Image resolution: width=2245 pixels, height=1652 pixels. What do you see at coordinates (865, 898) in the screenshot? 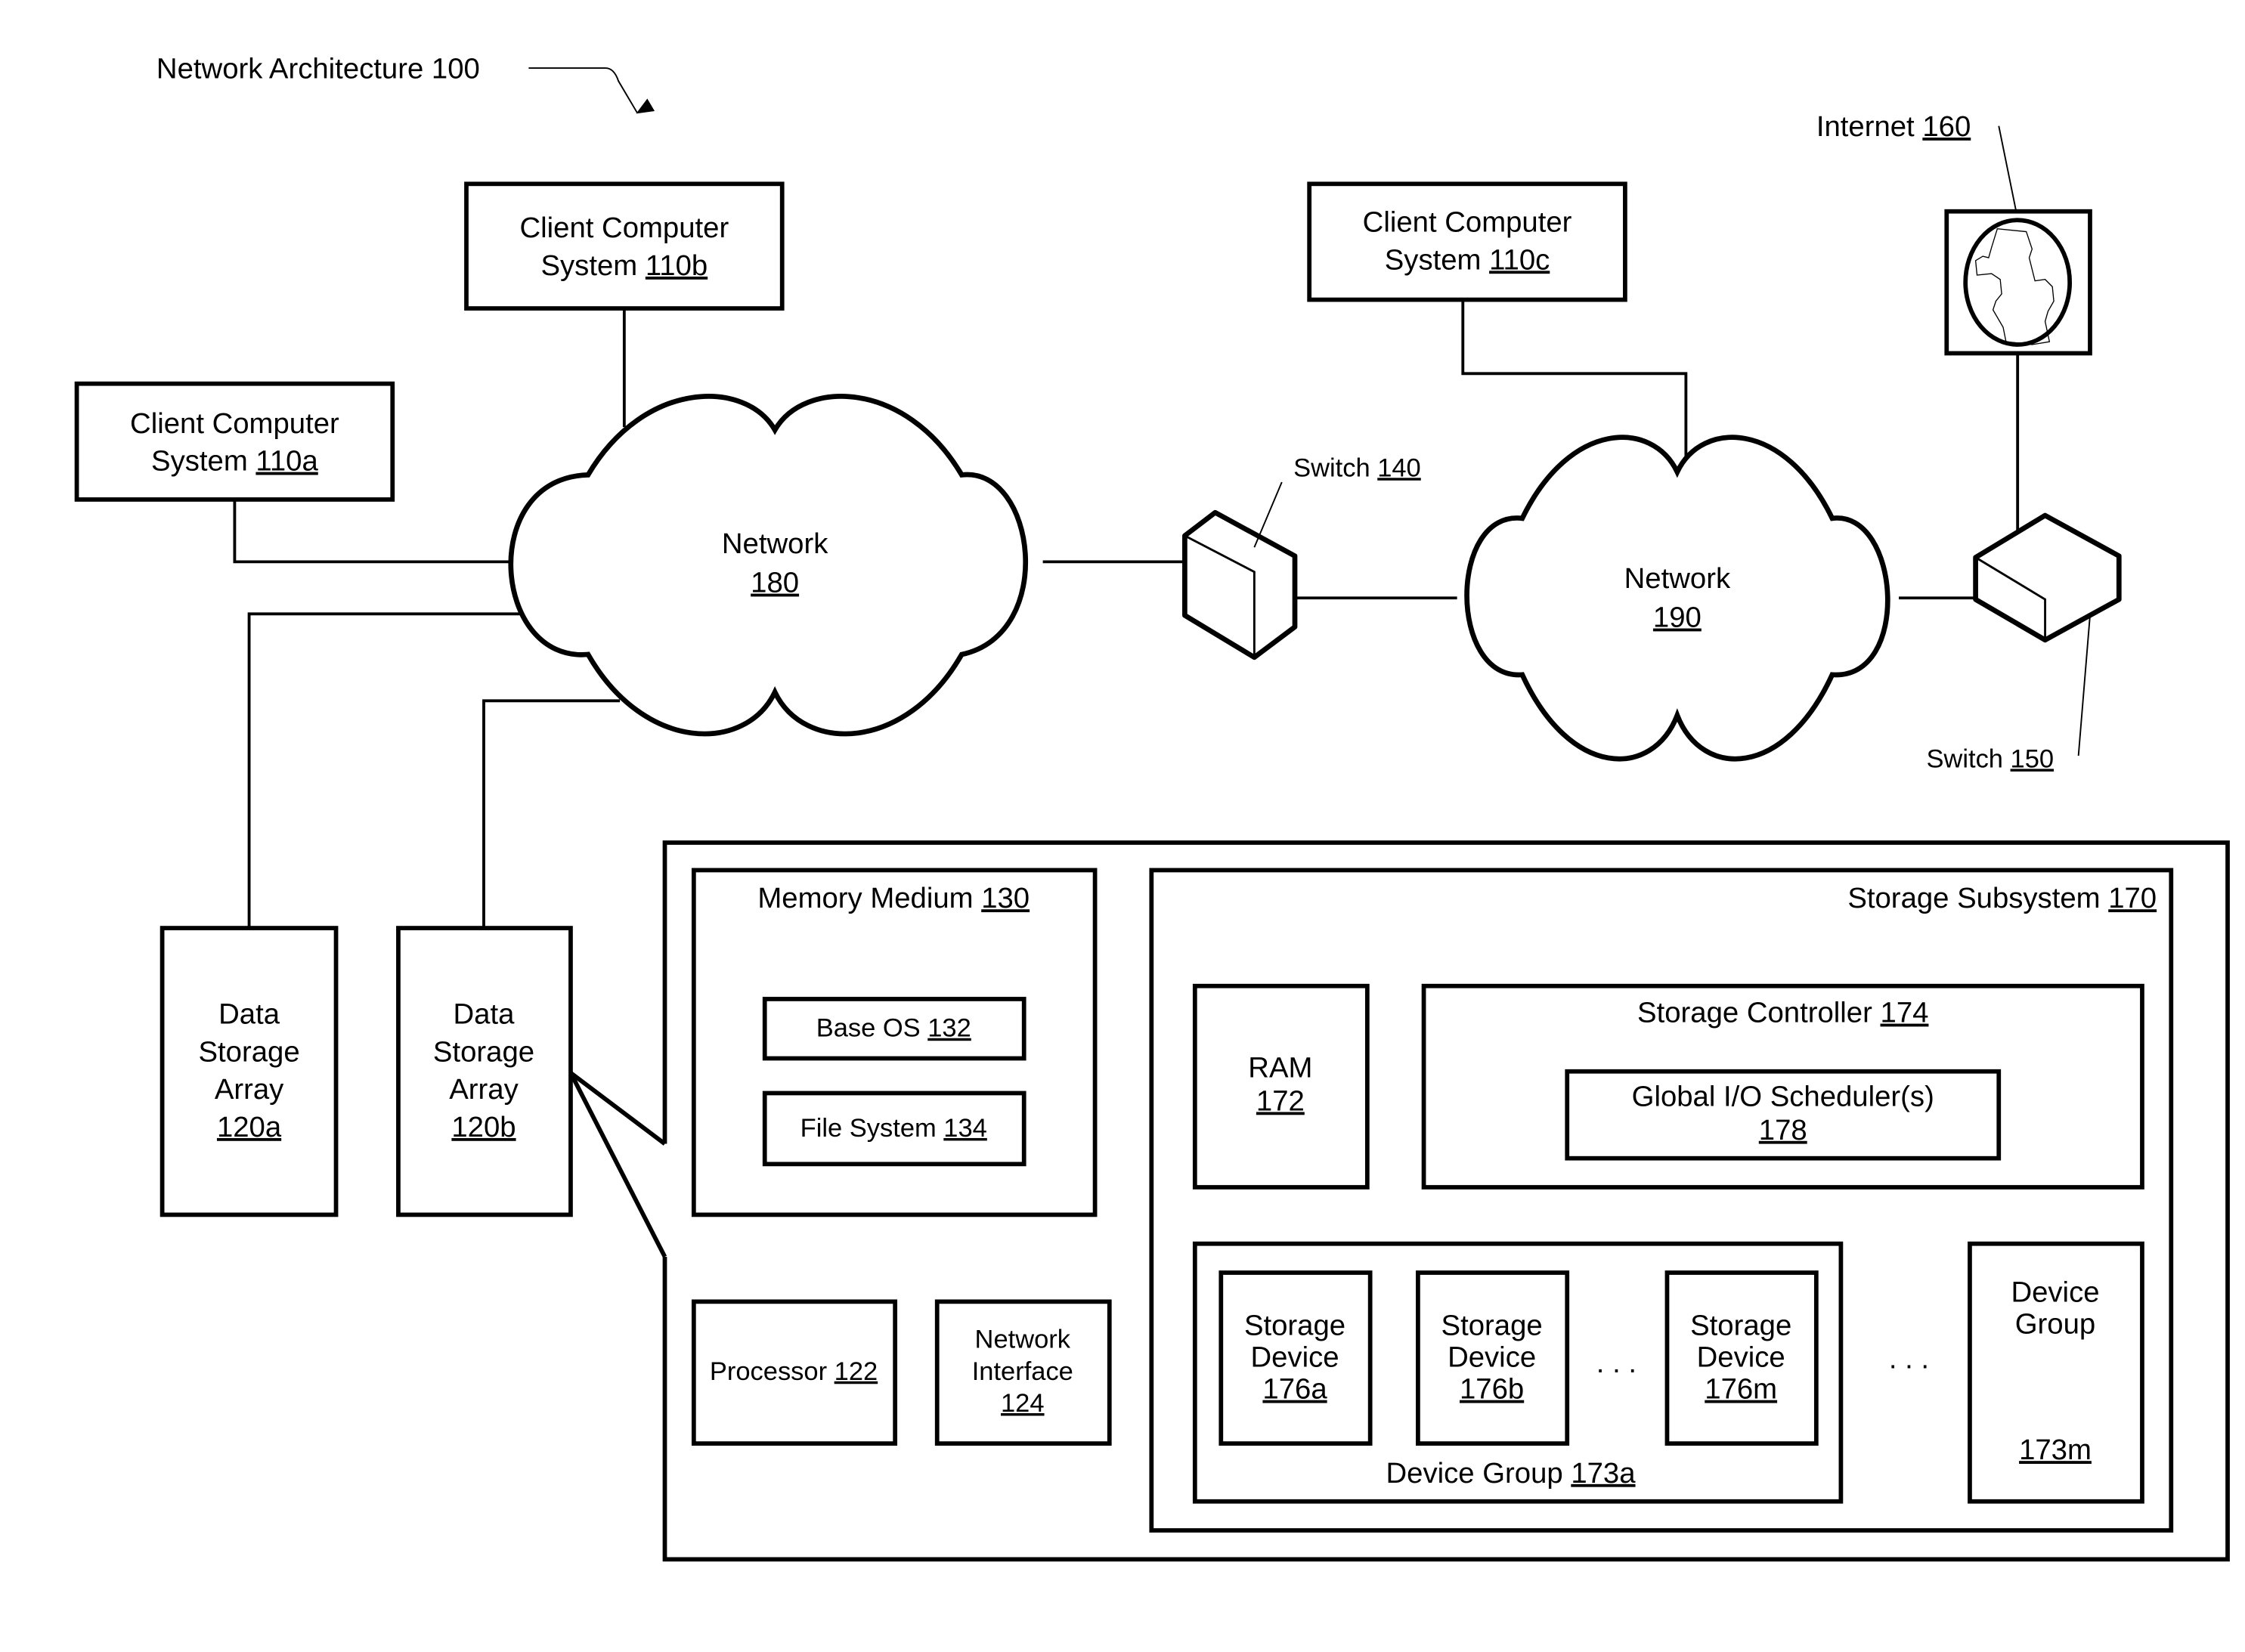
I see `memory-medium-label: Memory Medium` at bounding box center [865, 898].